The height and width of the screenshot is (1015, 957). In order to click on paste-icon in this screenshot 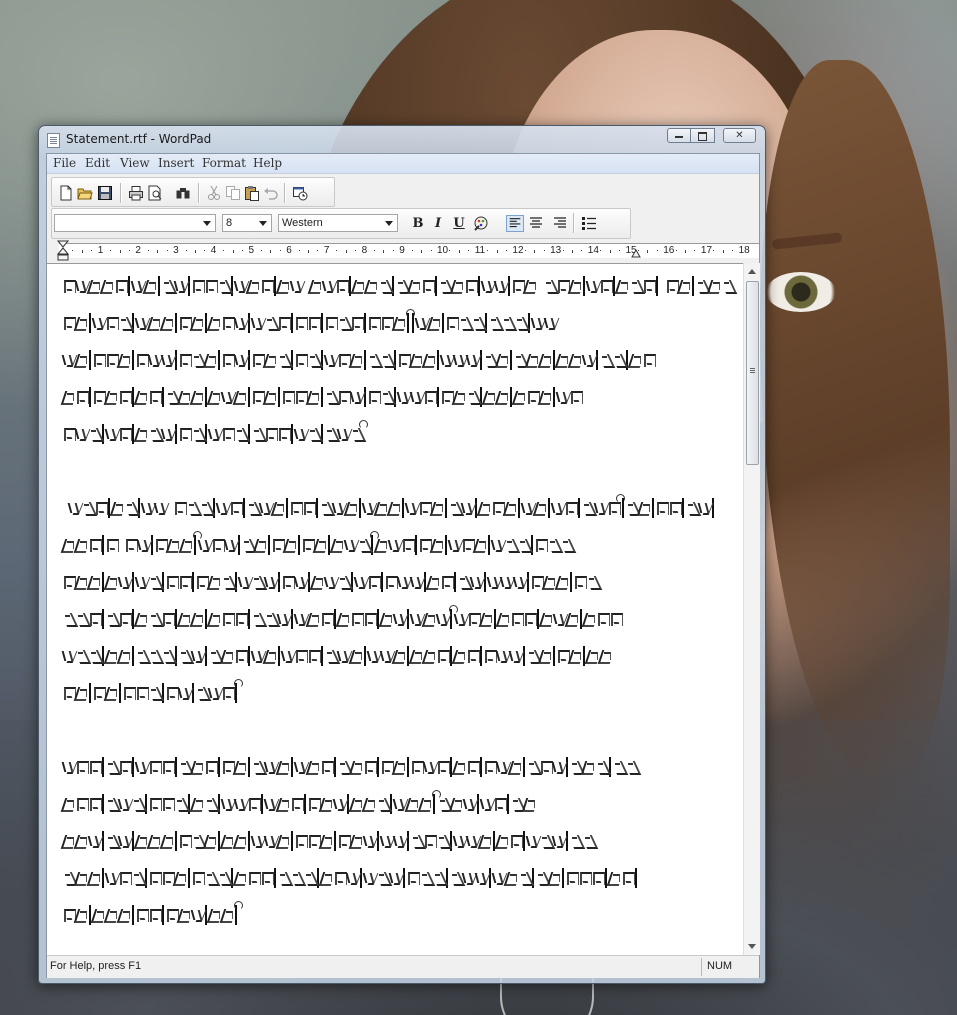, I will do `click(252, 193)`.